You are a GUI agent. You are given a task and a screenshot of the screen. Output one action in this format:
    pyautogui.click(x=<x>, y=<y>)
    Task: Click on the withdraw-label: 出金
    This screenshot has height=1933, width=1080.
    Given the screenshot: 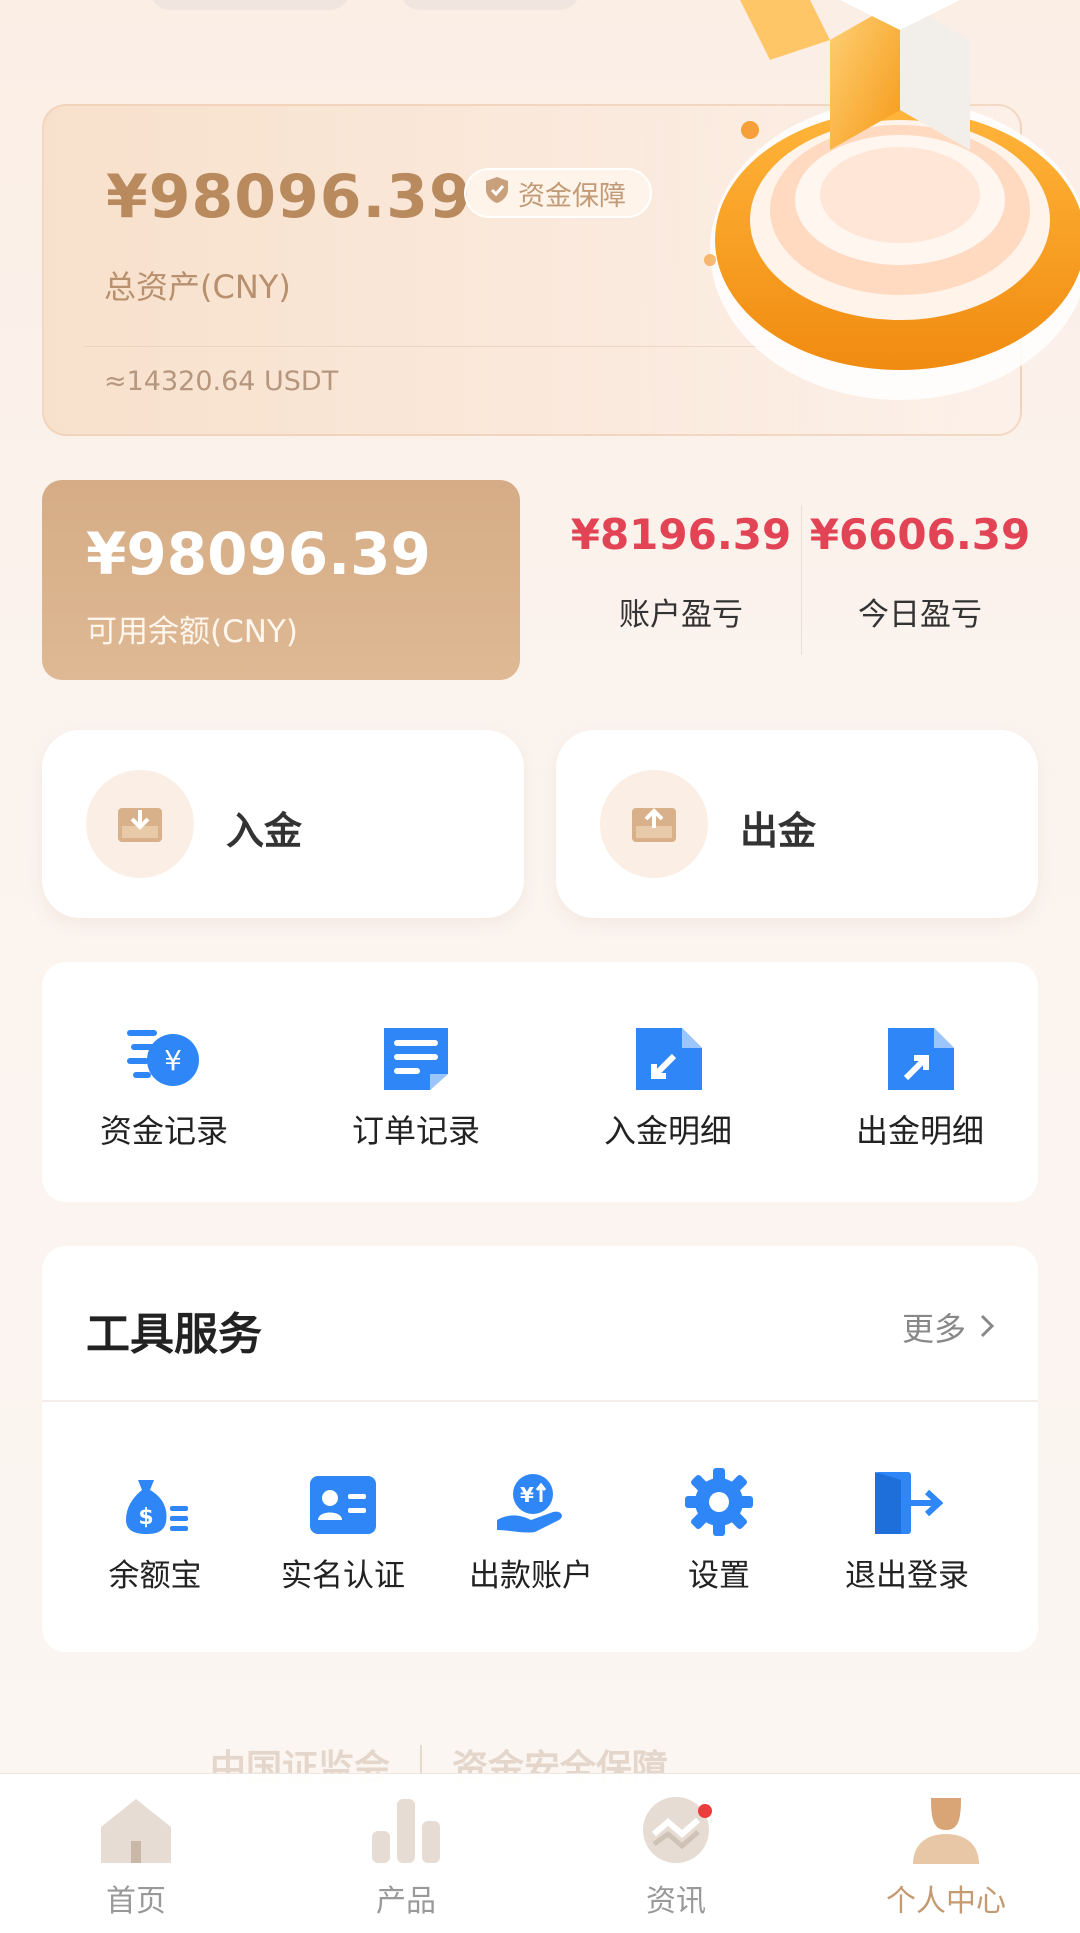 What is the action you would take?
    pyautogui.click(x=778, y=831)
    